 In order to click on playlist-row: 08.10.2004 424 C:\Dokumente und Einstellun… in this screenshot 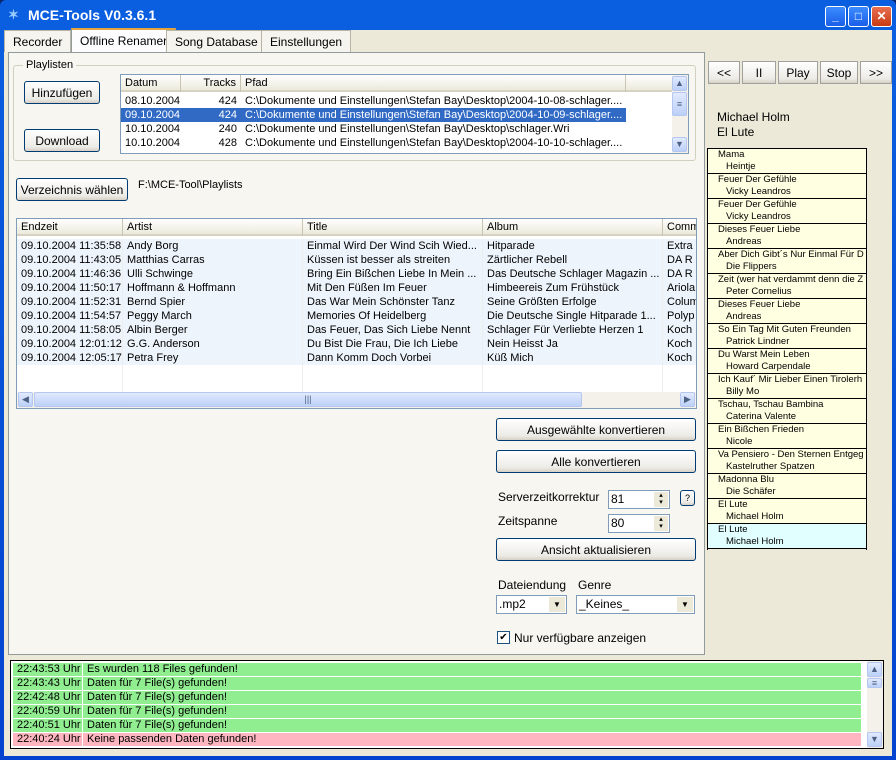, I will do `click(373, 101)`.